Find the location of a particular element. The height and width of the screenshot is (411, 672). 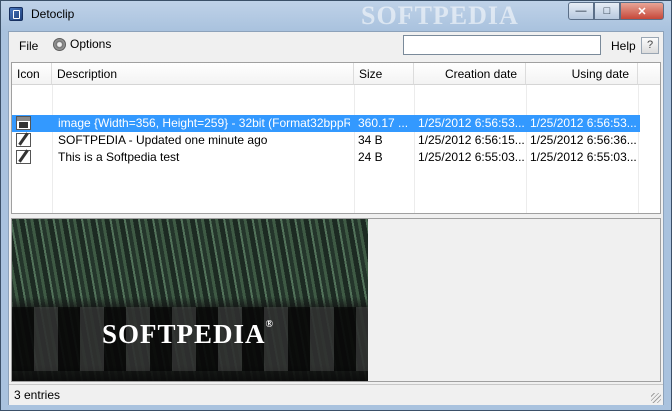

status-entries-count: 3 entries is located at coordinates (37, 395).